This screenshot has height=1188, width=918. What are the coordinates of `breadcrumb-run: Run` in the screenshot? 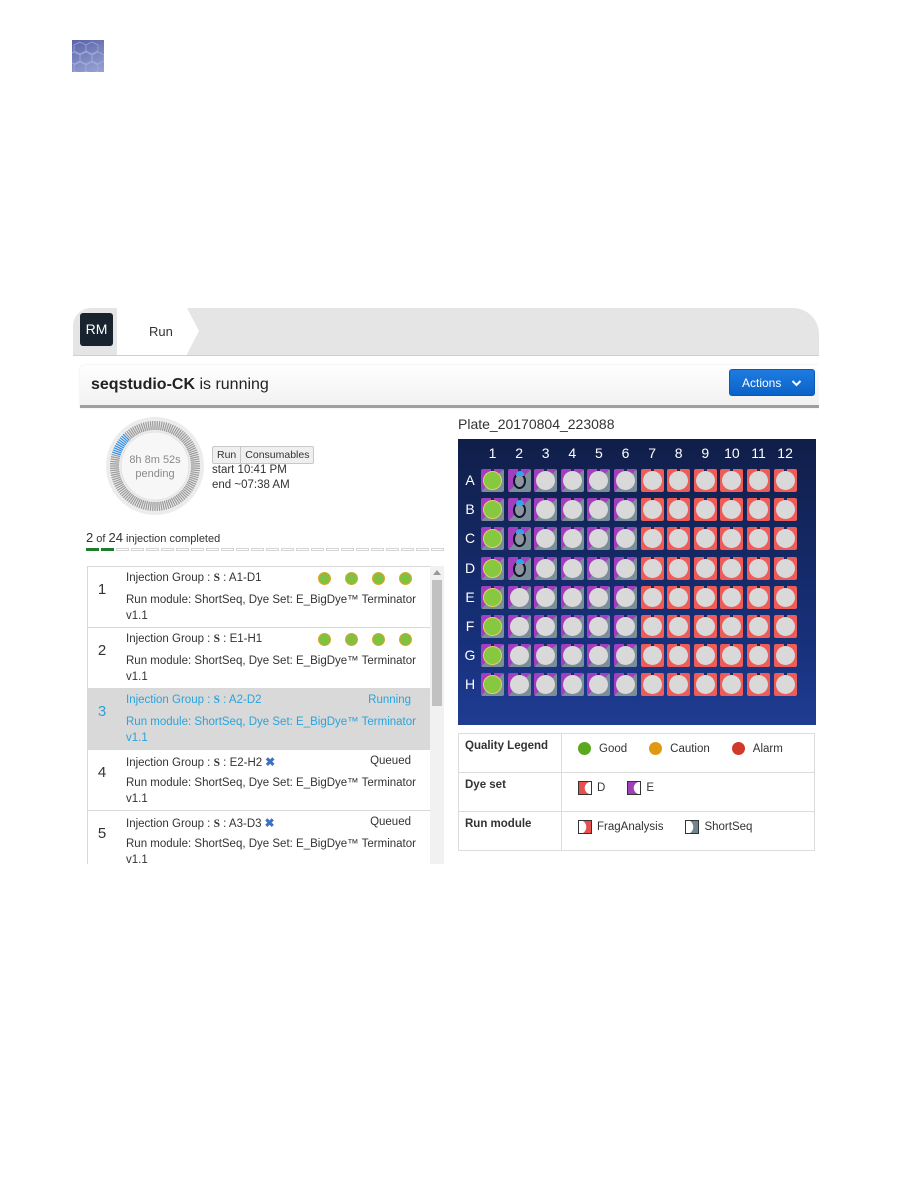 It's located at (158, 331).